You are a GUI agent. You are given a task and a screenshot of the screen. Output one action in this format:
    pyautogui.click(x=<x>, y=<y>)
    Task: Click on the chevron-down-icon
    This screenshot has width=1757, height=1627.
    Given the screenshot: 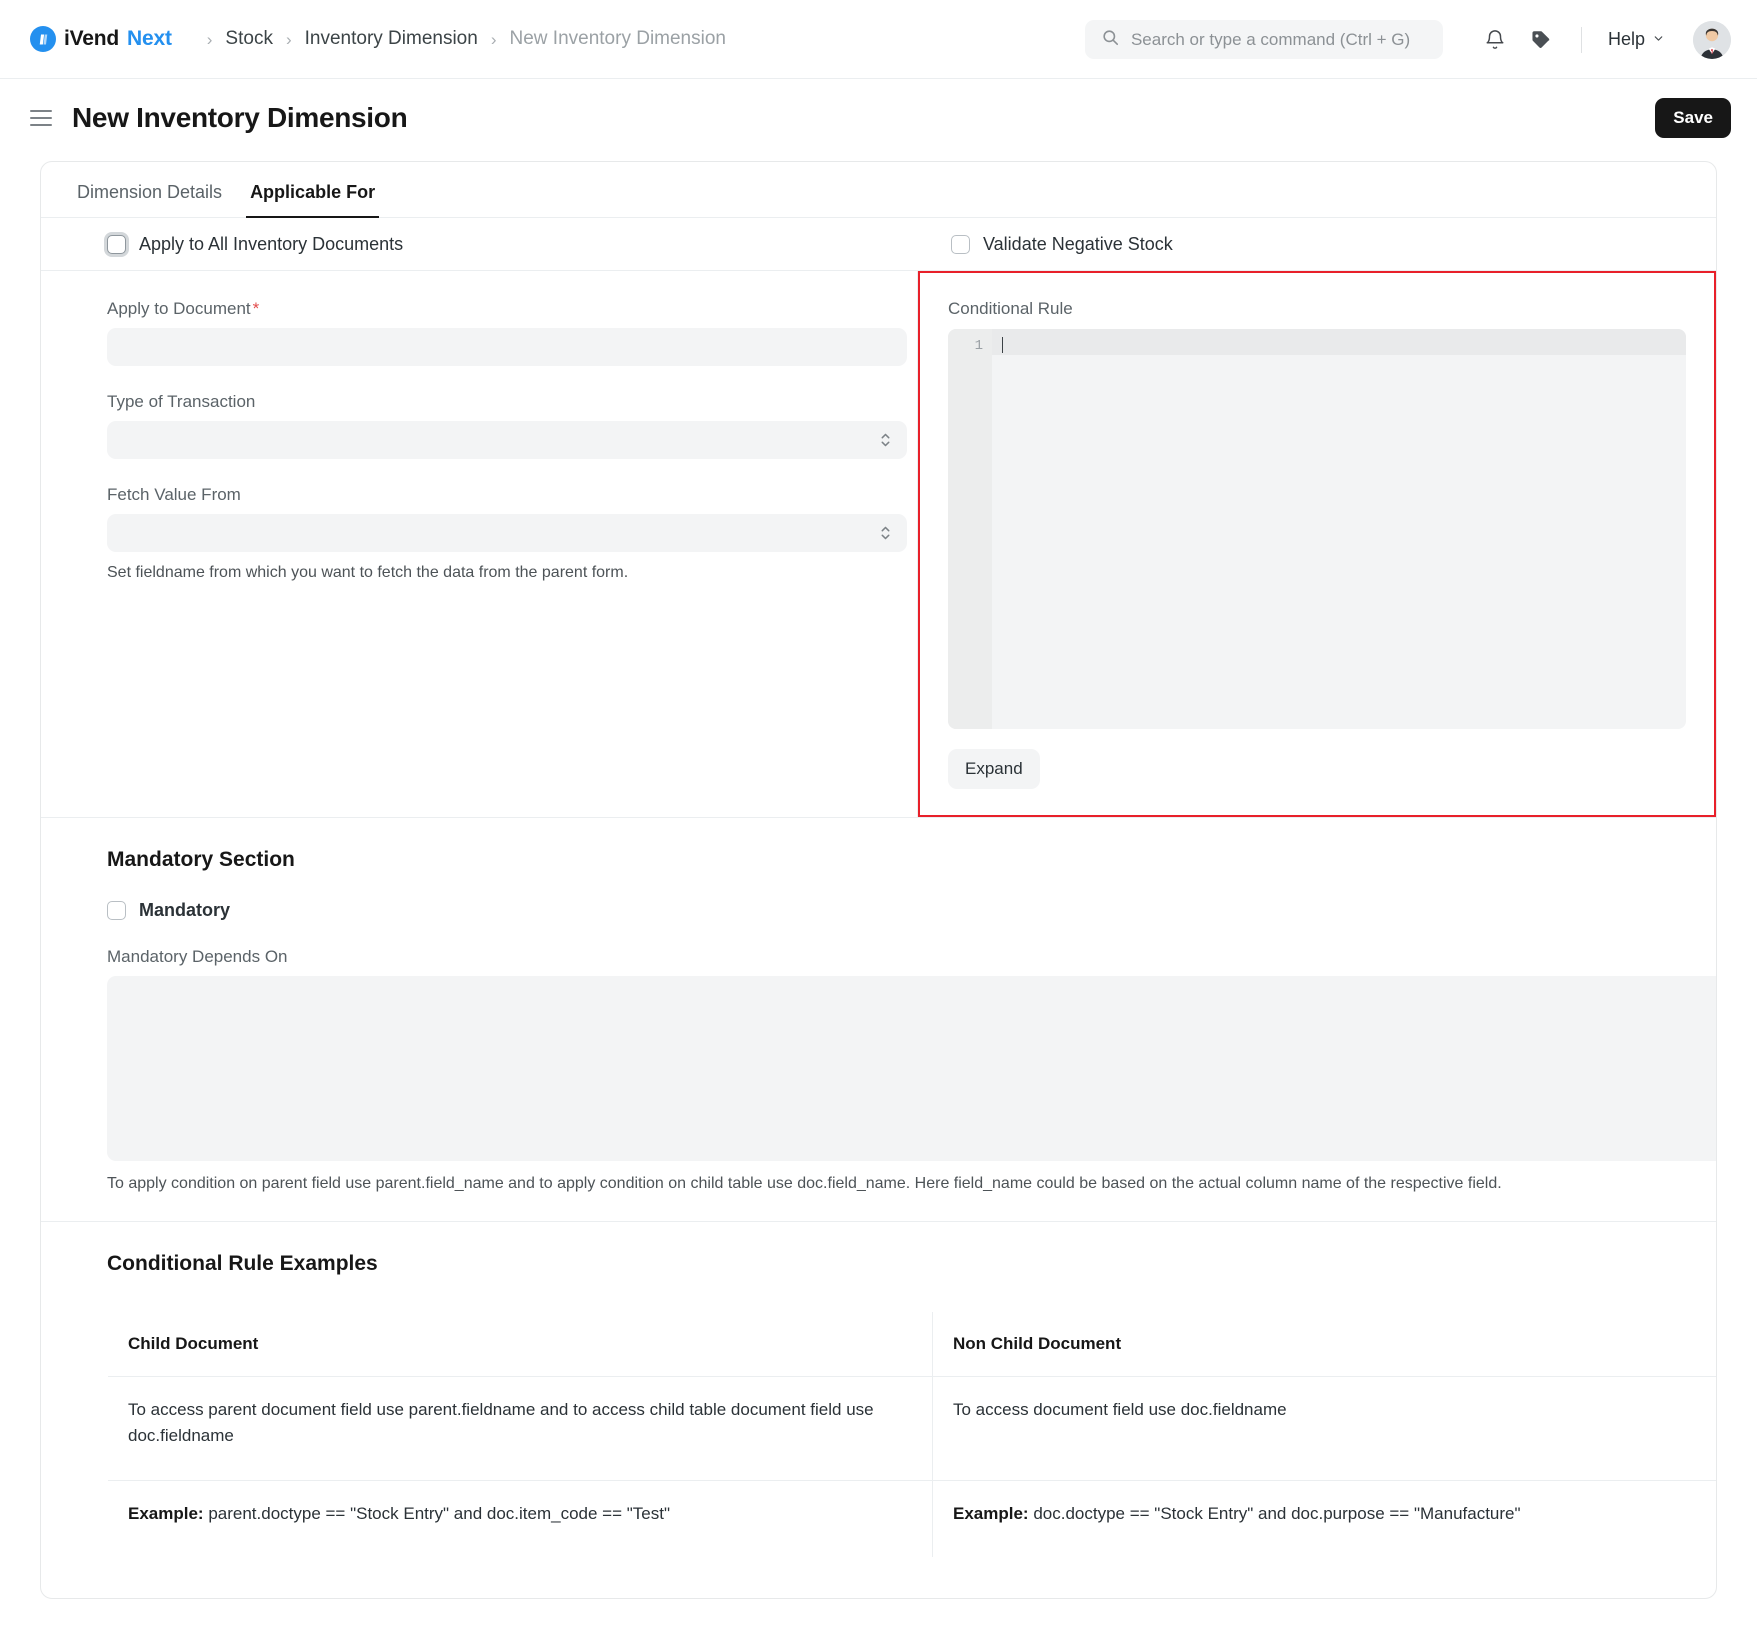 What is the action you would take?
    pyautogui.click(x=1658, y=39)
    